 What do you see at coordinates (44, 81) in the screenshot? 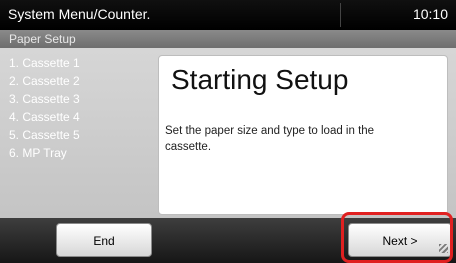
I see `step-item: 2. Cassette 2` at bounding box center [44, 81].